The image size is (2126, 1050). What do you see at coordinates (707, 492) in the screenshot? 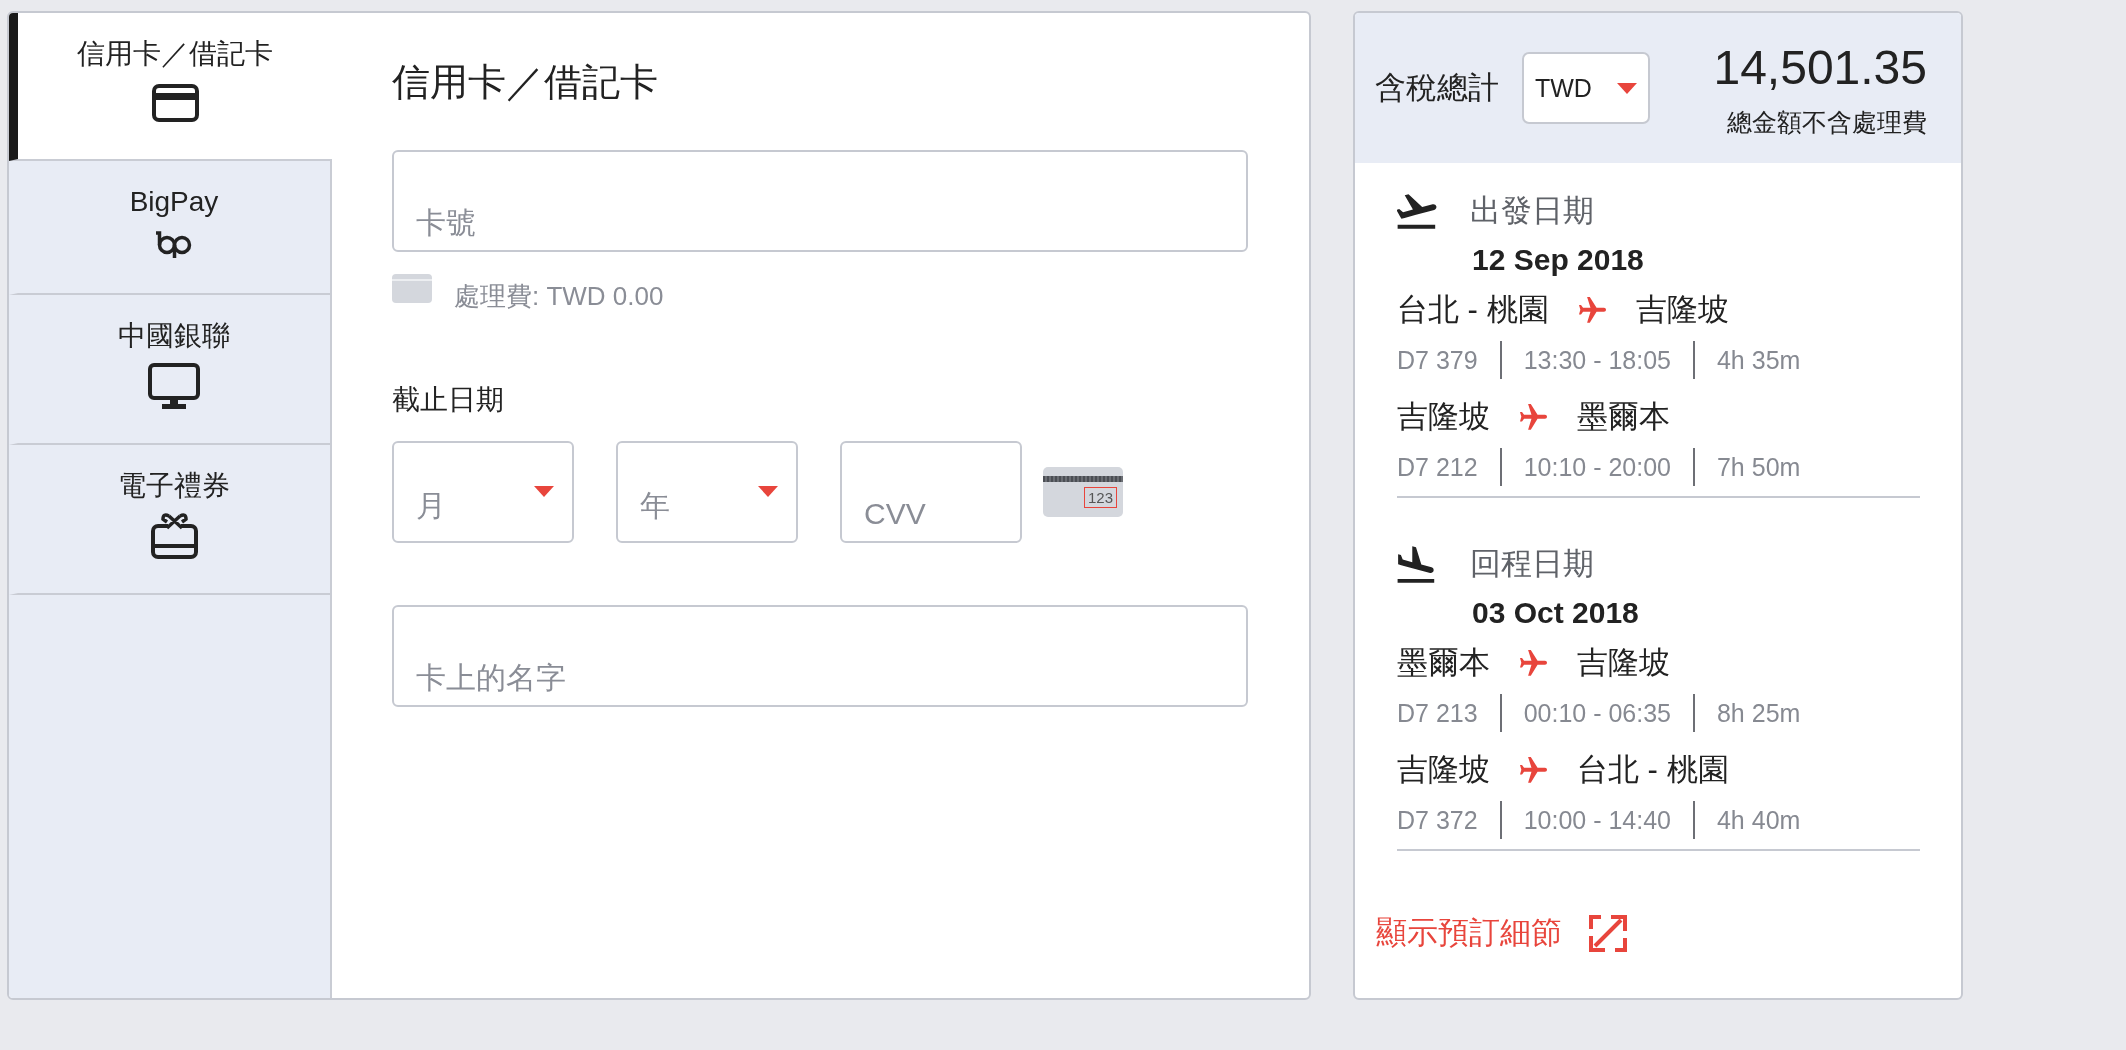
I see `year-select: 年` at bounding box center [707, 492].